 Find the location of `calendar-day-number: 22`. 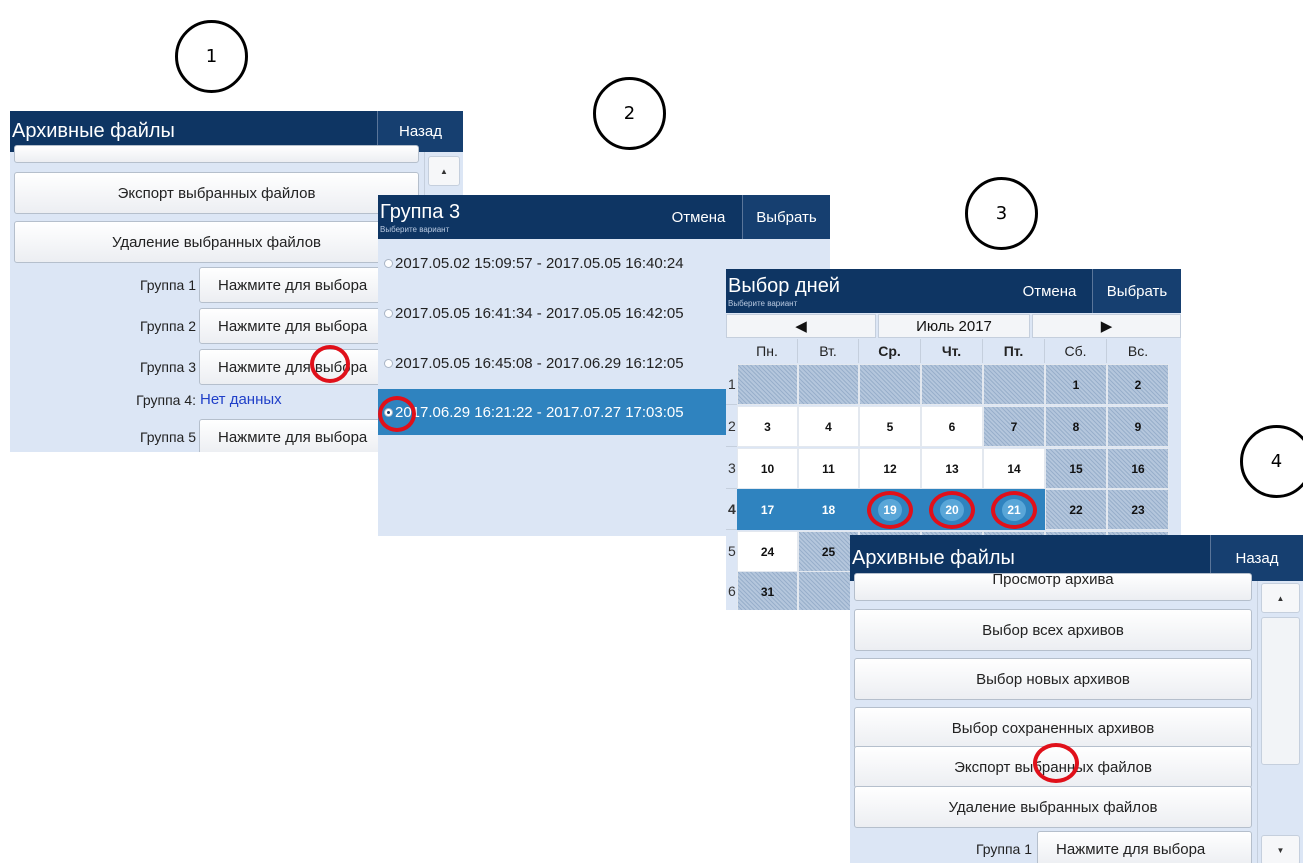

calendar-day-number: 22 is located at coordinates (1076, 509).